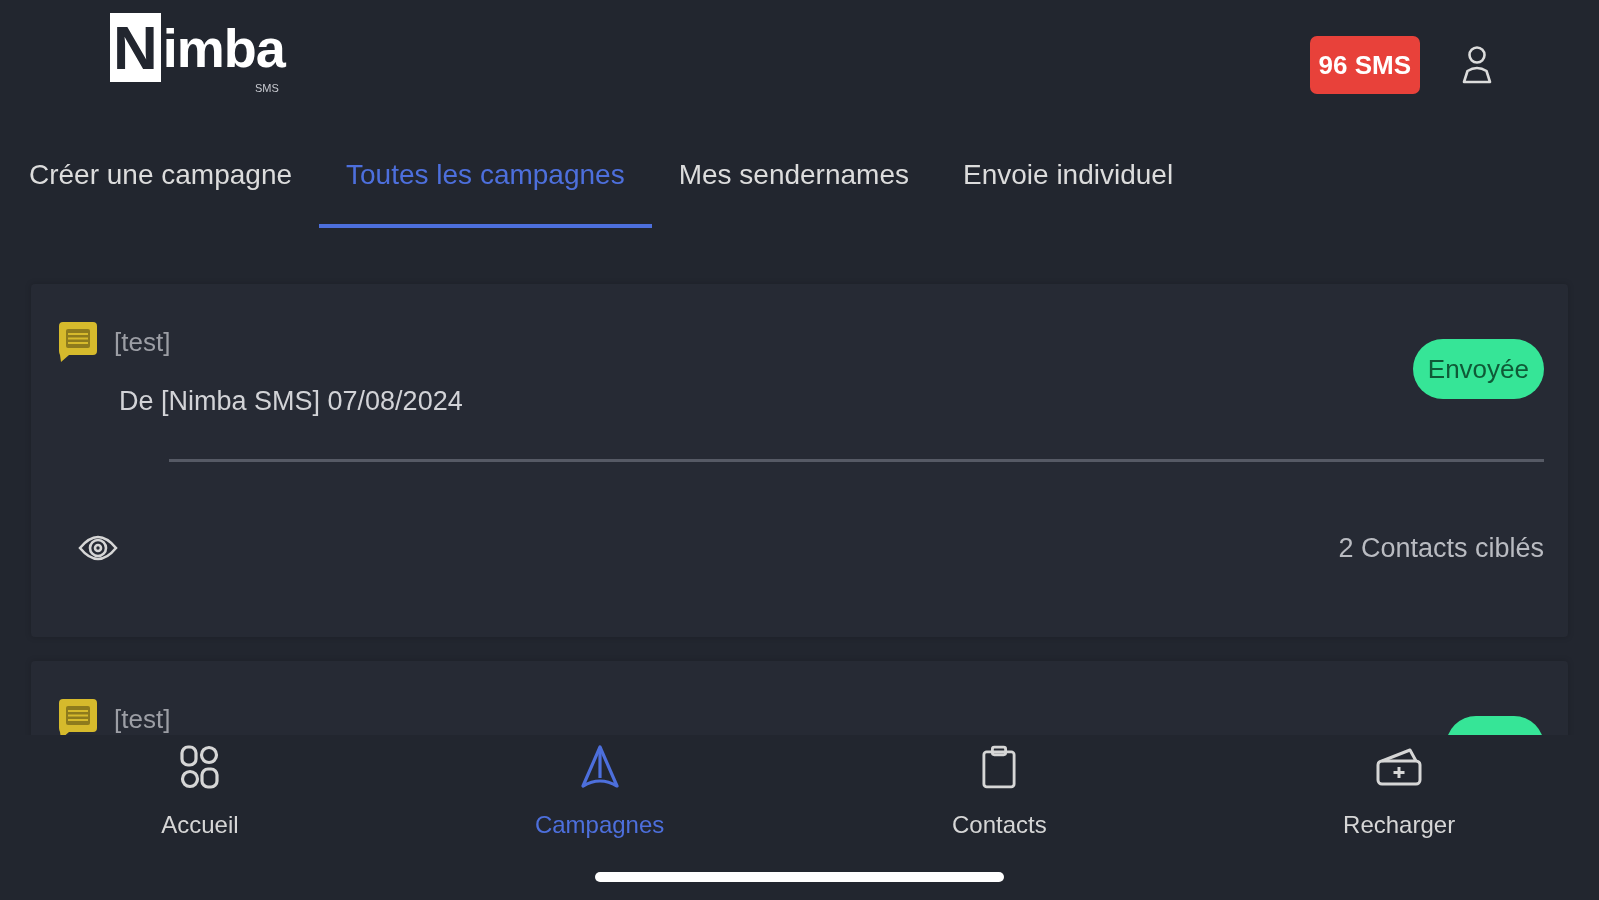 This screenshot has height=900, width=1599. Describe the element at coordinates (1478, 369) in the screenshot. I see `status-badge: Envoyée` at that location.